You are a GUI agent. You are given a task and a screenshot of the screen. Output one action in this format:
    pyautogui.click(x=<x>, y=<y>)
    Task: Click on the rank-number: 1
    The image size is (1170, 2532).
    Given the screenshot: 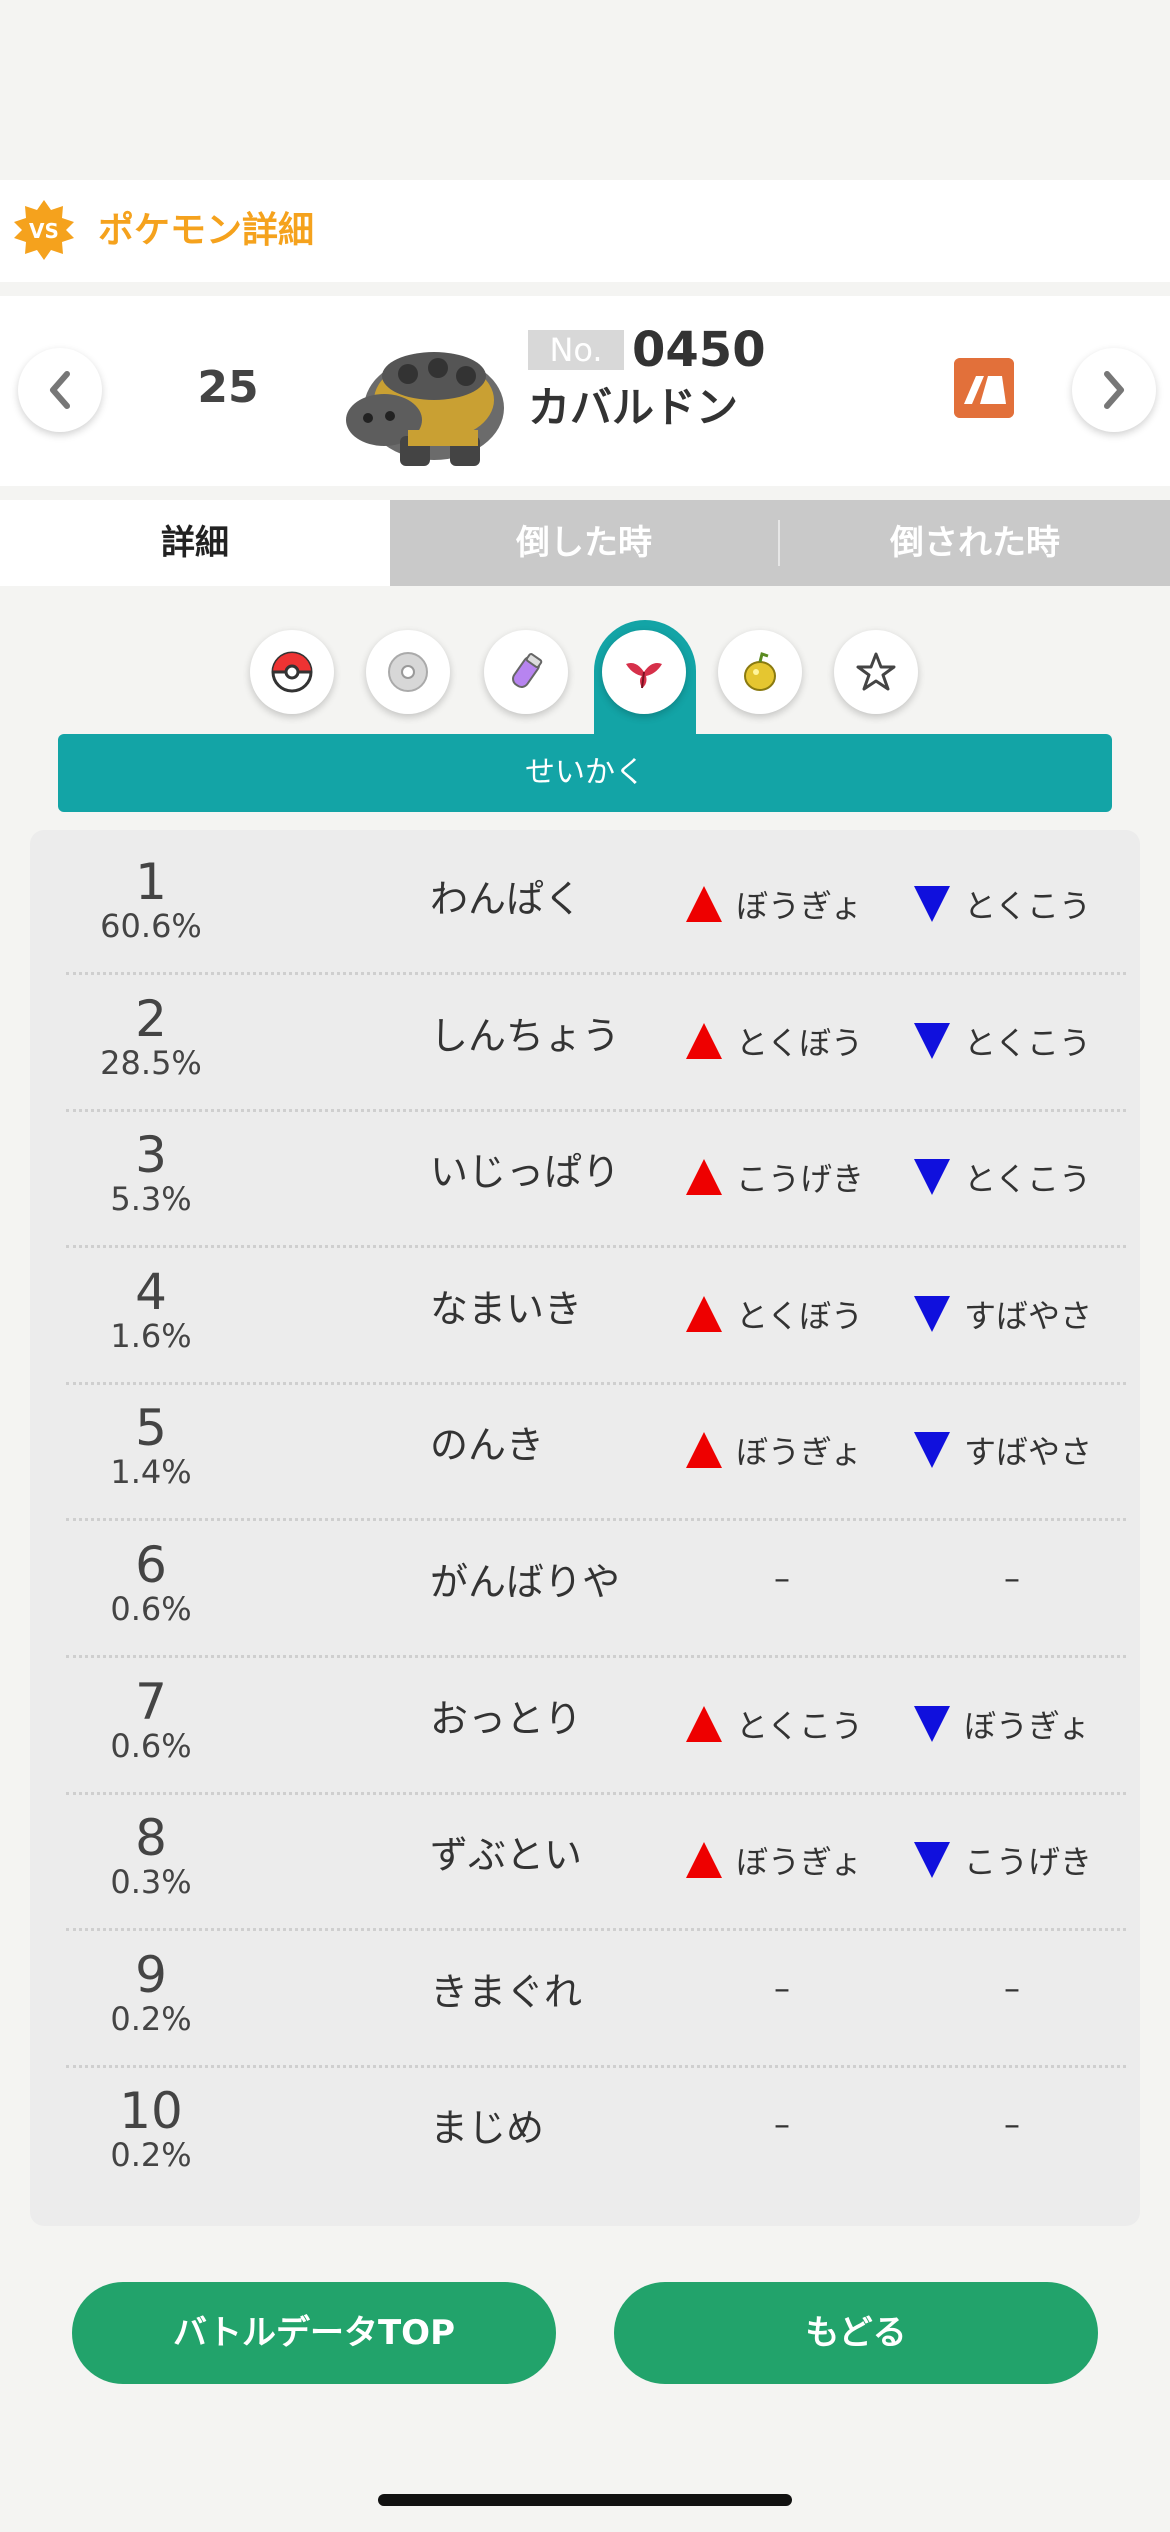 What is the action you would take?
    pyautogui.click(x=151, y=882)
    